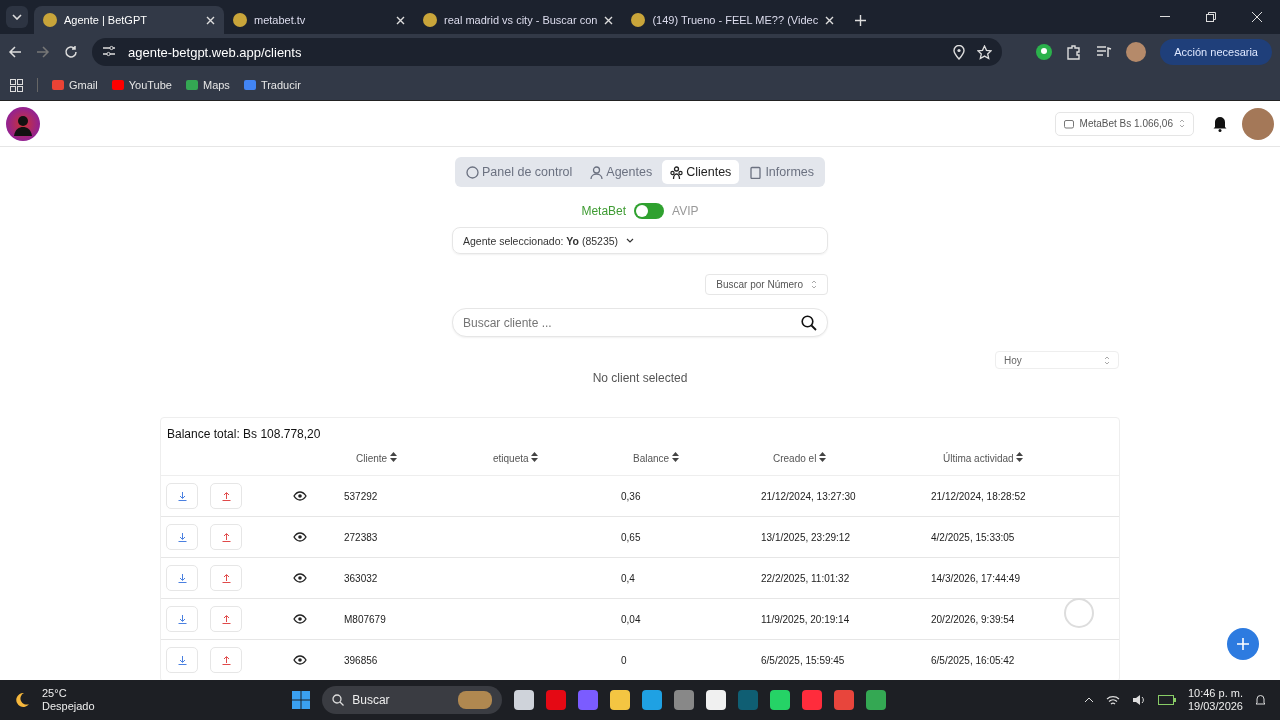 Image resolution: width=1280 pixels, height=720 pixels. I want to click on add-button, so click(1243, 644).